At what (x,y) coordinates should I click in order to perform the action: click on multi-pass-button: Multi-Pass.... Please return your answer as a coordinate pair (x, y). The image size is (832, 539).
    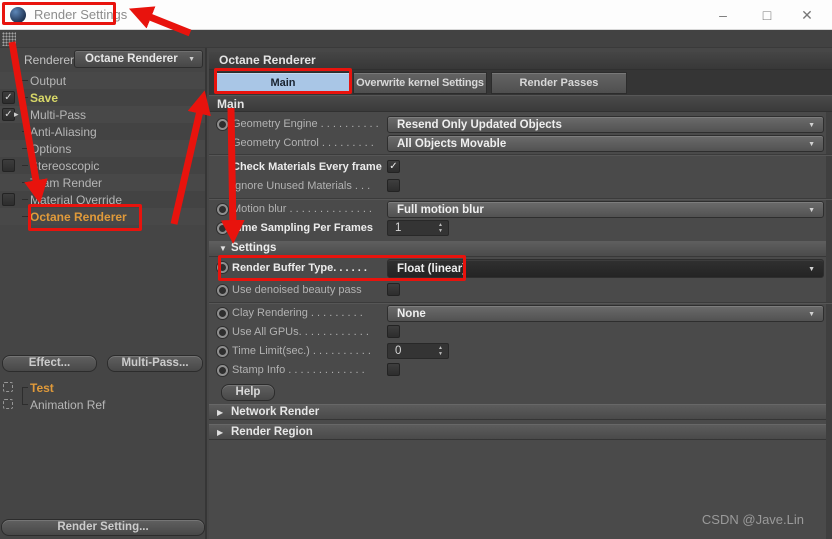
    Looking at the image, I should click on (155, 363).